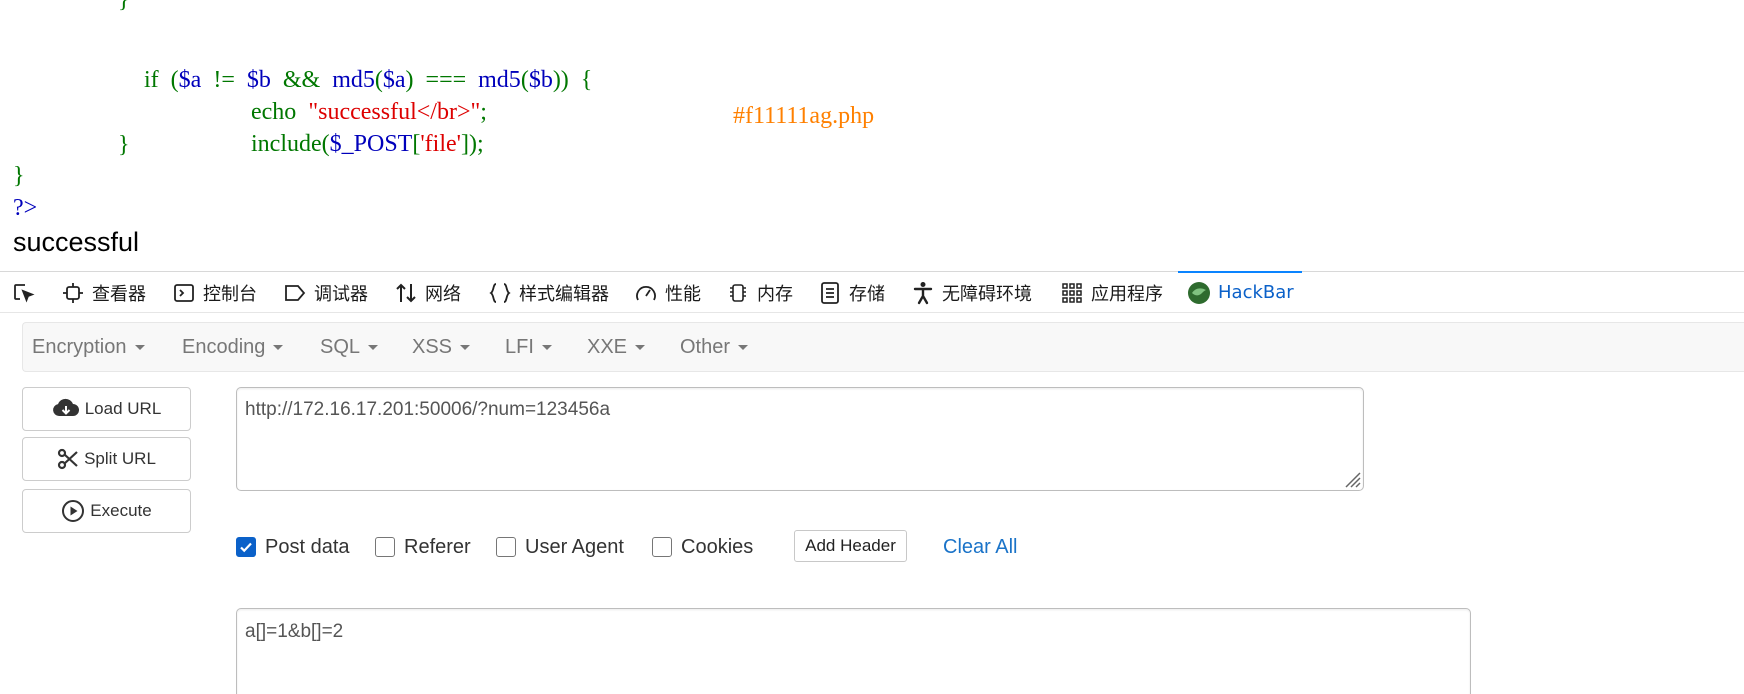 This screenshot has width=1744, height=694. Describe the element at coordinates (325, 292) in the screenshot. I see `tab-debugger: 调试器` at that location.